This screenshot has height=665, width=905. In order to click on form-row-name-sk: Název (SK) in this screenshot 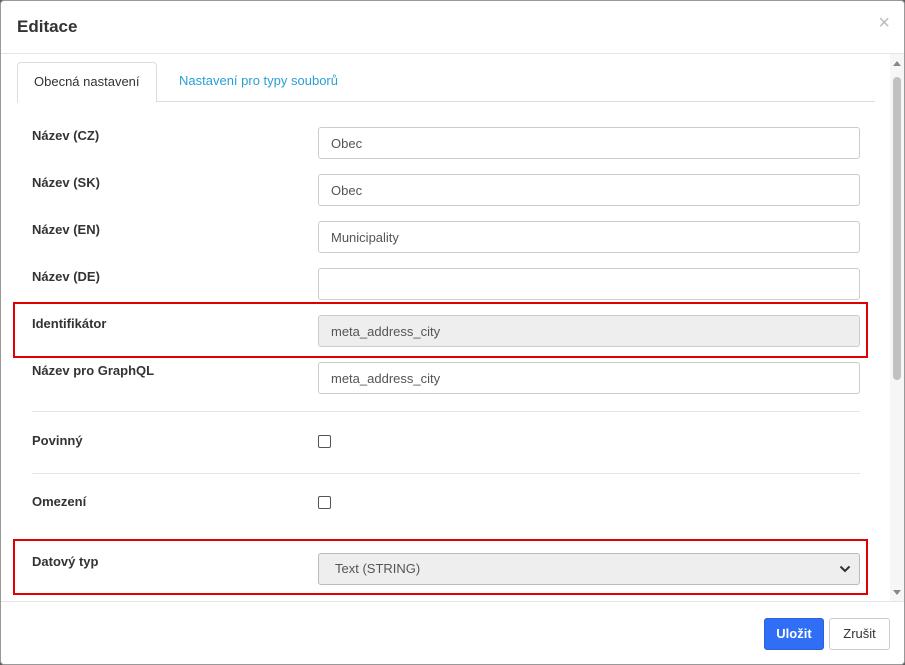, I will do `click(446, 190)`.